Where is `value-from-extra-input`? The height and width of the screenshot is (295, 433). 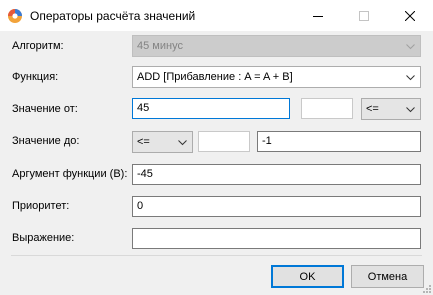
value-from-extra-input is located at coordinates (327, 108).